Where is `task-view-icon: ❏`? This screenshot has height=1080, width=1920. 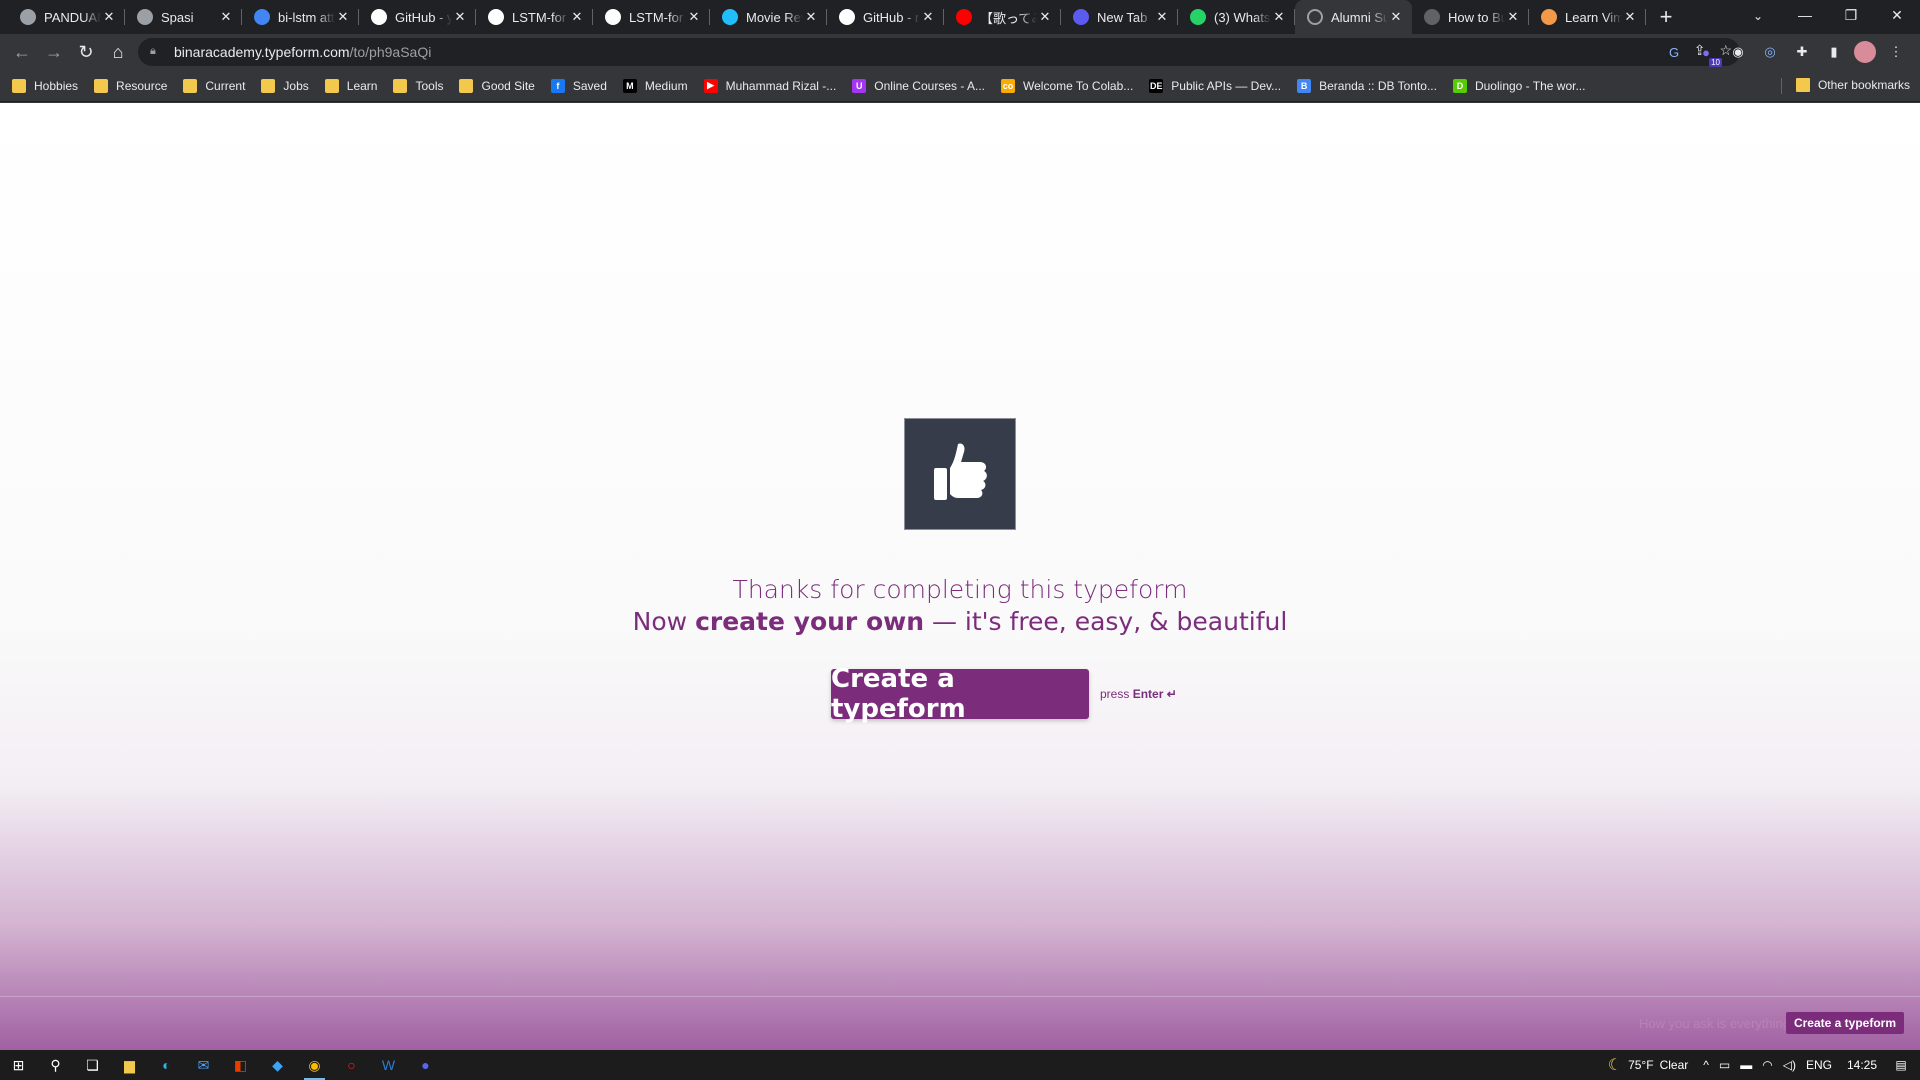 task-view-icon: ❏ is located at coordinates (92, 1065).